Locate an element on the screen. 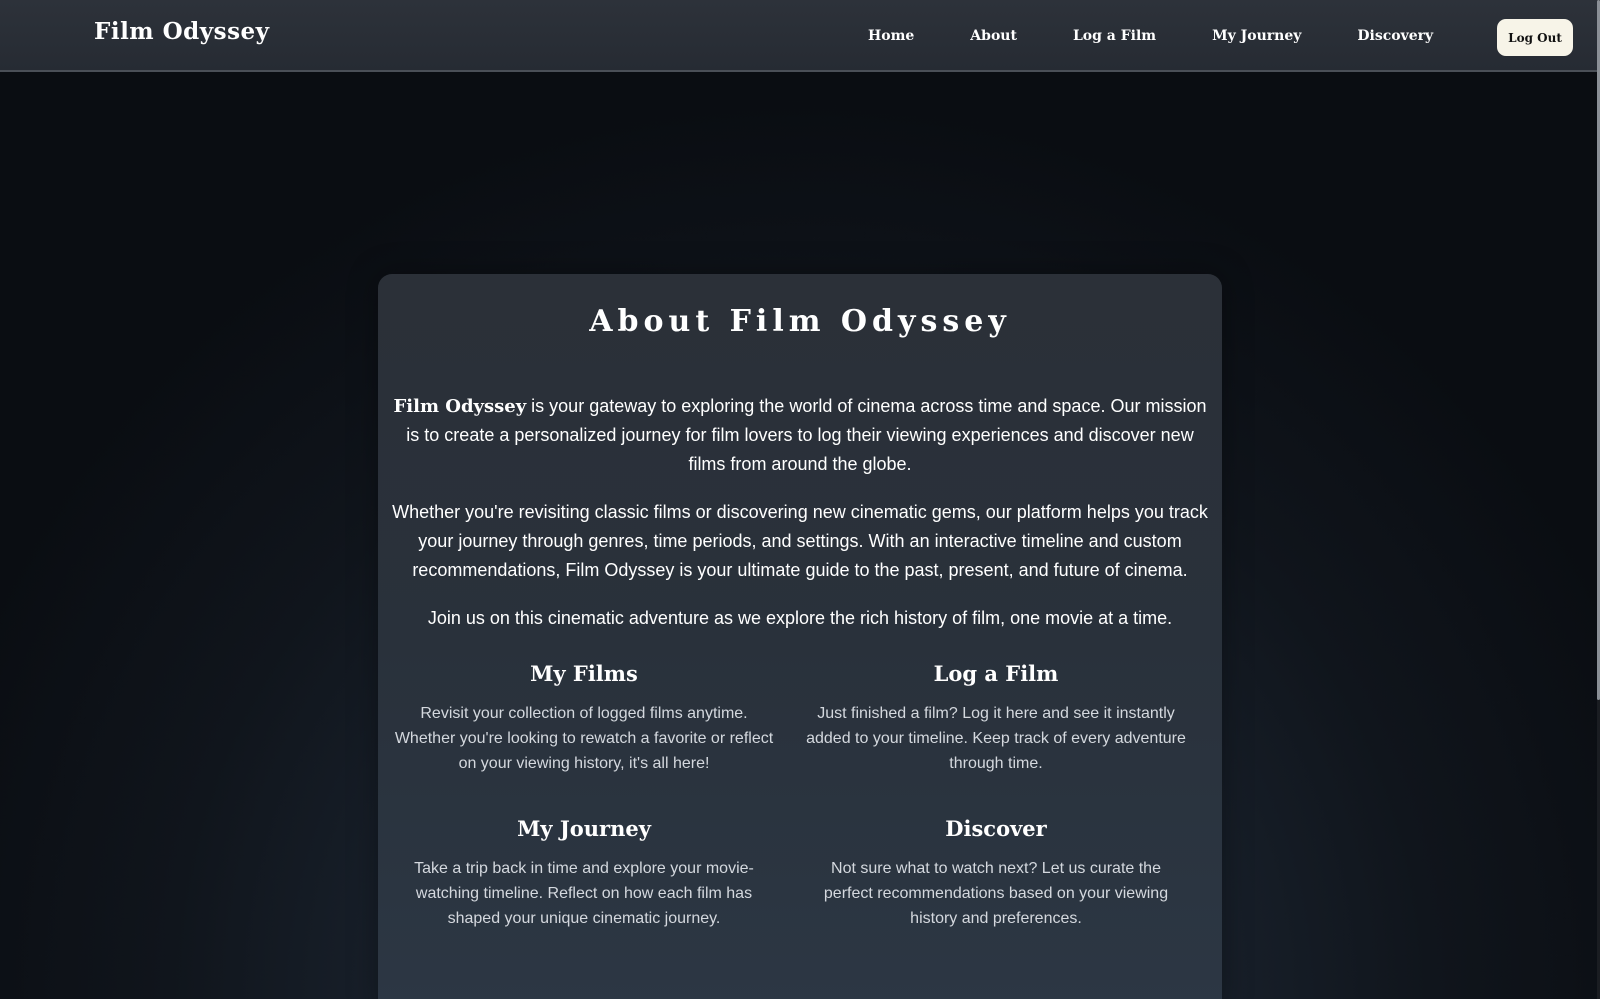 Image resolution: width=1600 pixels, height=999 pixels. feature-title: Discover is located at coordinates (996, 828).